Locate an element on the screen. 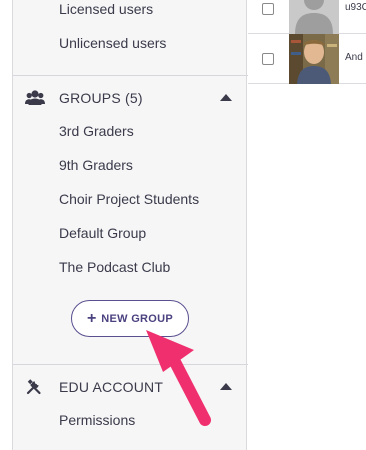  sidebar-item-permissions: Permissions is located at coordinates (97, 420).